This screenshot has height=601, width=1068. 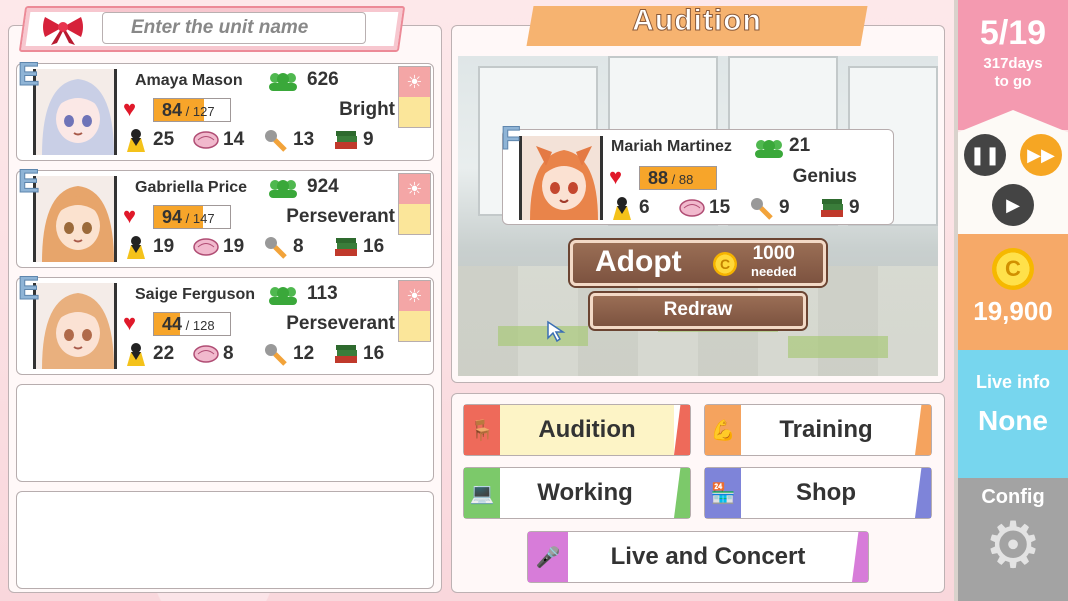 What do you see at coordinates (725, 264) in the screenshot?
I see `coin-icon: C` at bounding box center [725, 264].